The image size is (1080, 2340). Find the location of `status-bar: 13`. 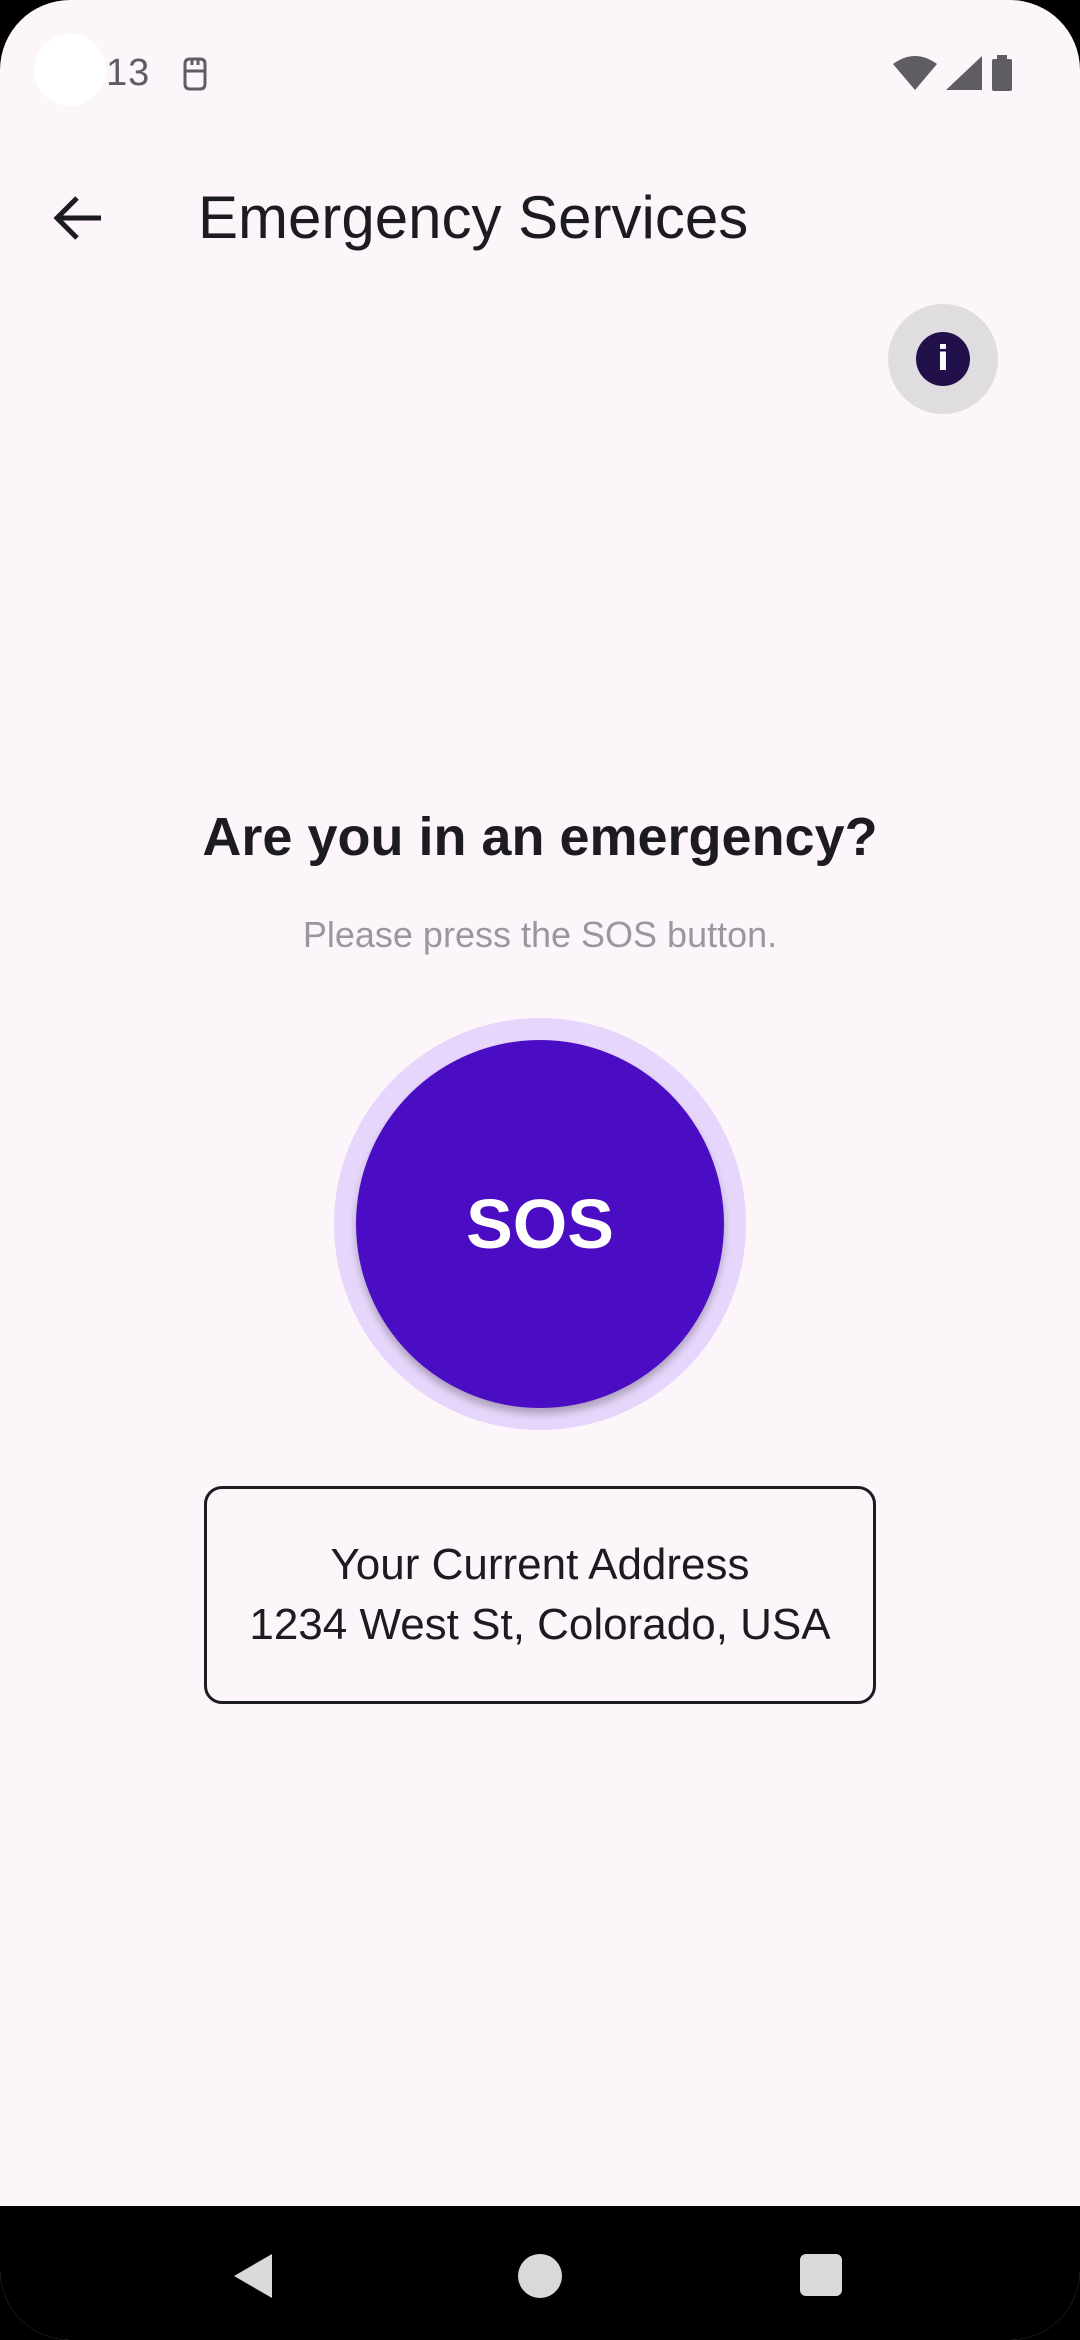

status-bar: 13 is located at coordinates (540, 75).